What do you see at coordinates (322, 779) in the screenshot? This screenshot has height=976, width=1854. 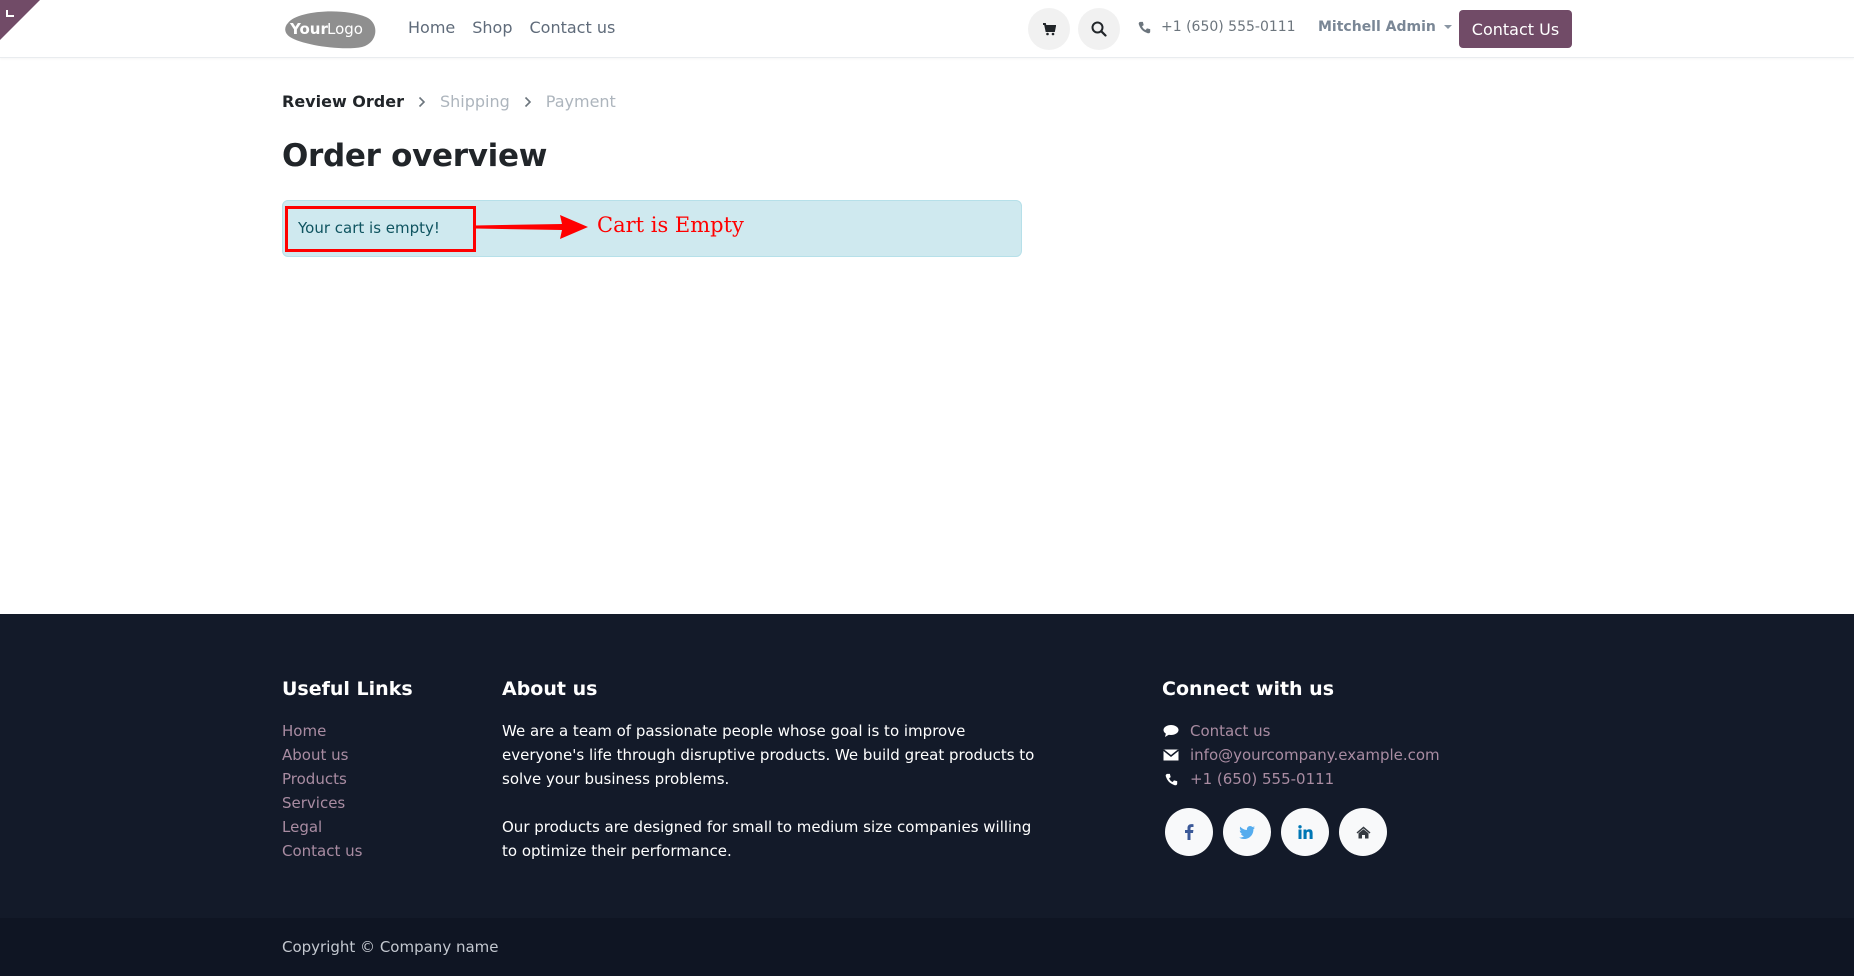 I see `footer-link-products: Products` at bounding box center [322, 779].